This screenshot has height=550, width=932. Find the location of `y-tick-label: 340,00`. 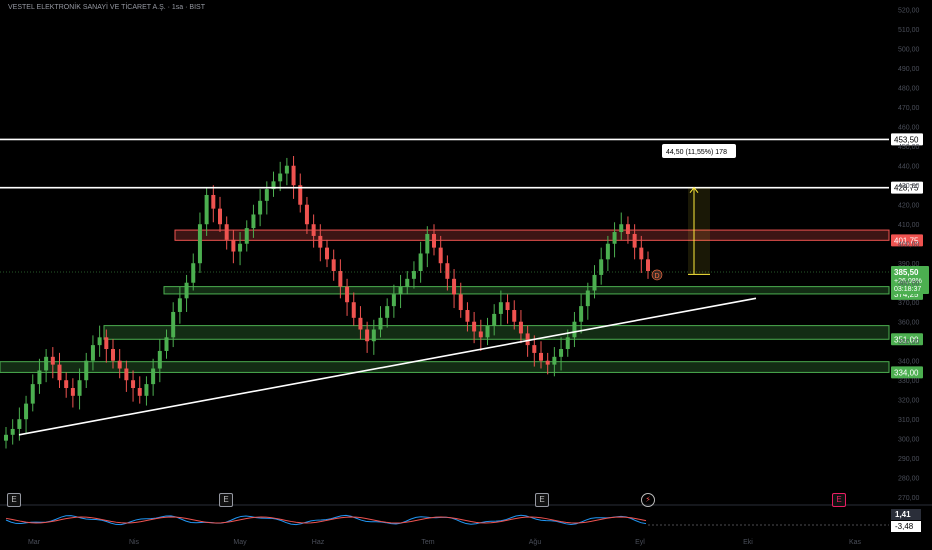

y-tick-label: 340,00 is located at coordinates (909, 362).